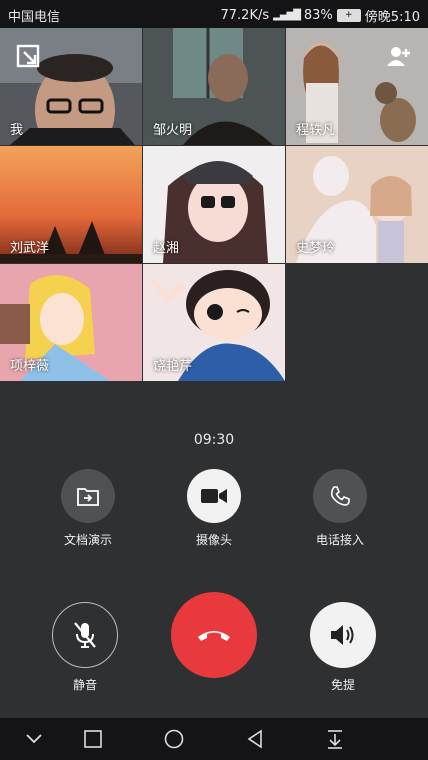 The image size is (428, 760). What do you see at coordinates (339, 540) in the screenshot?
I see `dial-in-label: 电话接入` at bounding box center [339, 540].